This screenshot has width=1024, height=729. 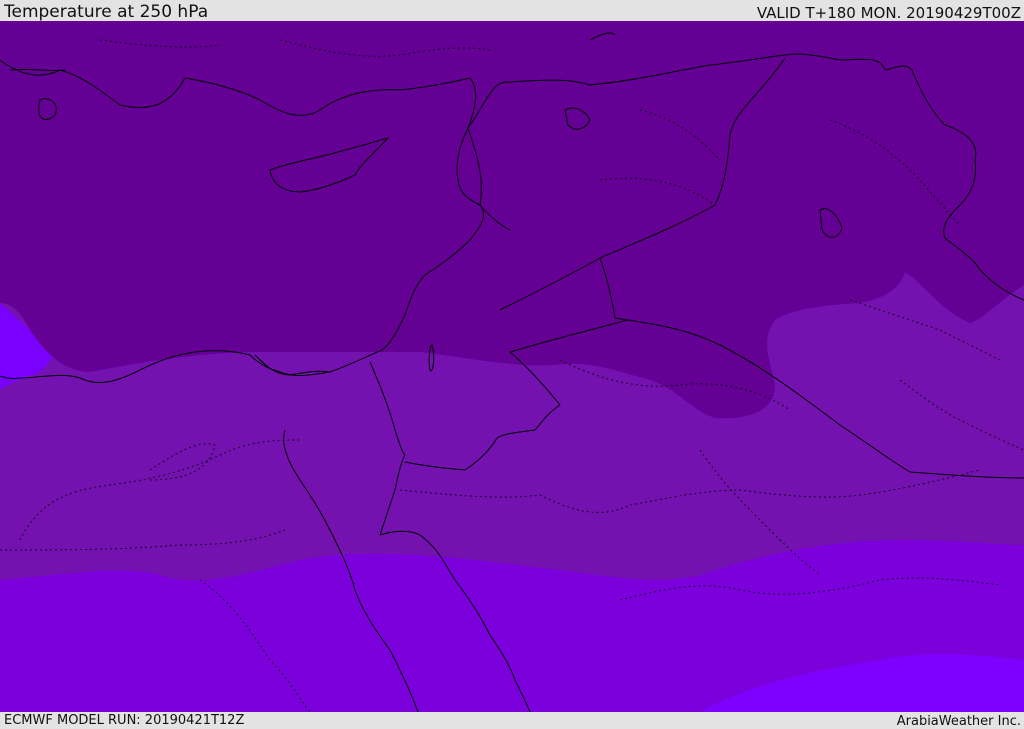 What do you see at coordinates (888, 13) in the screenshot?
I see `valid-time-label: VALID T+180 MON. 20190429T00Z` at bounding box center [888, 13].